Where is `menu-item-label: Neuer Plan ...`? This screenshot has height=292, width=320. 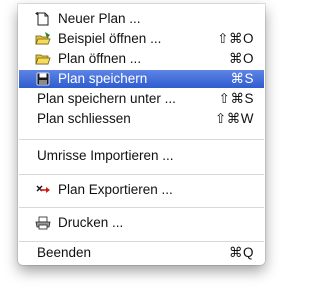 menu-item-label: Neuer Plan ... is located at coordinates (99, 18).